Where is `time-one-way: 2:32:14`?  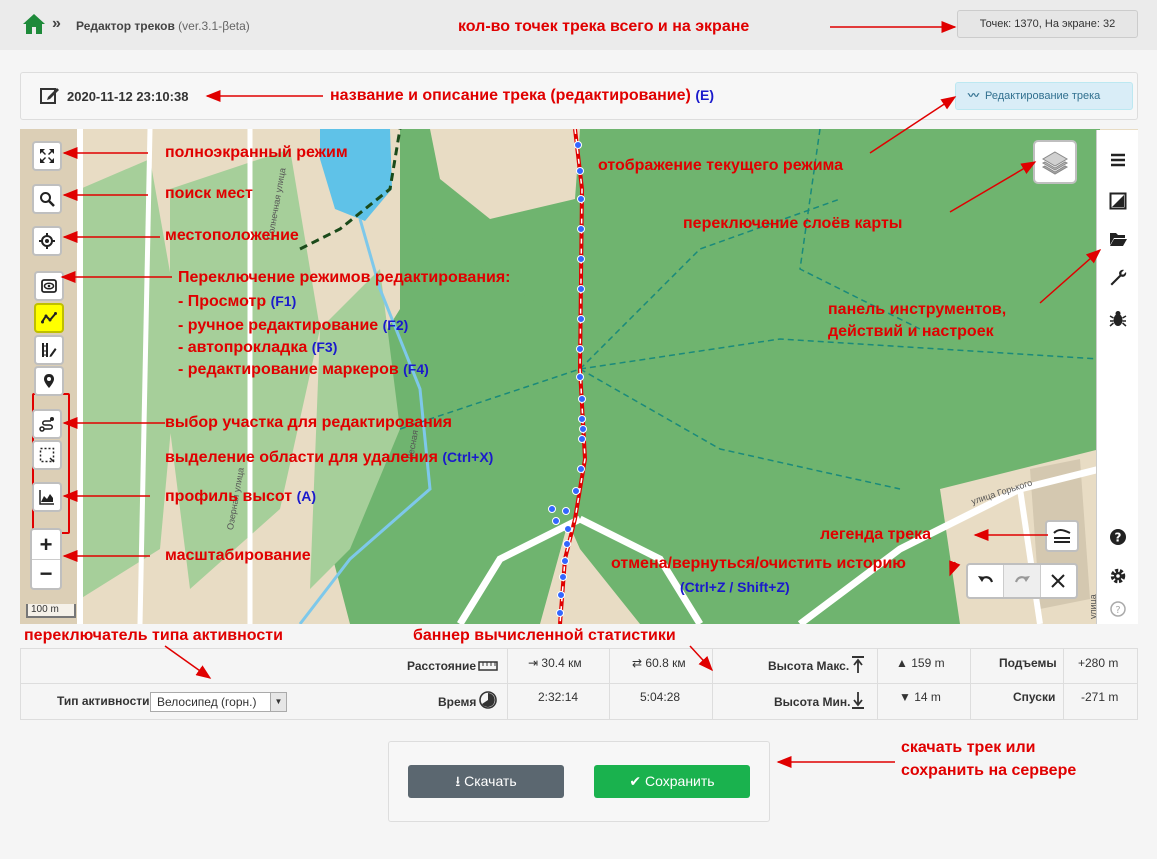 time-one-way: 2:32:14 is located at coordinates (558, 697).